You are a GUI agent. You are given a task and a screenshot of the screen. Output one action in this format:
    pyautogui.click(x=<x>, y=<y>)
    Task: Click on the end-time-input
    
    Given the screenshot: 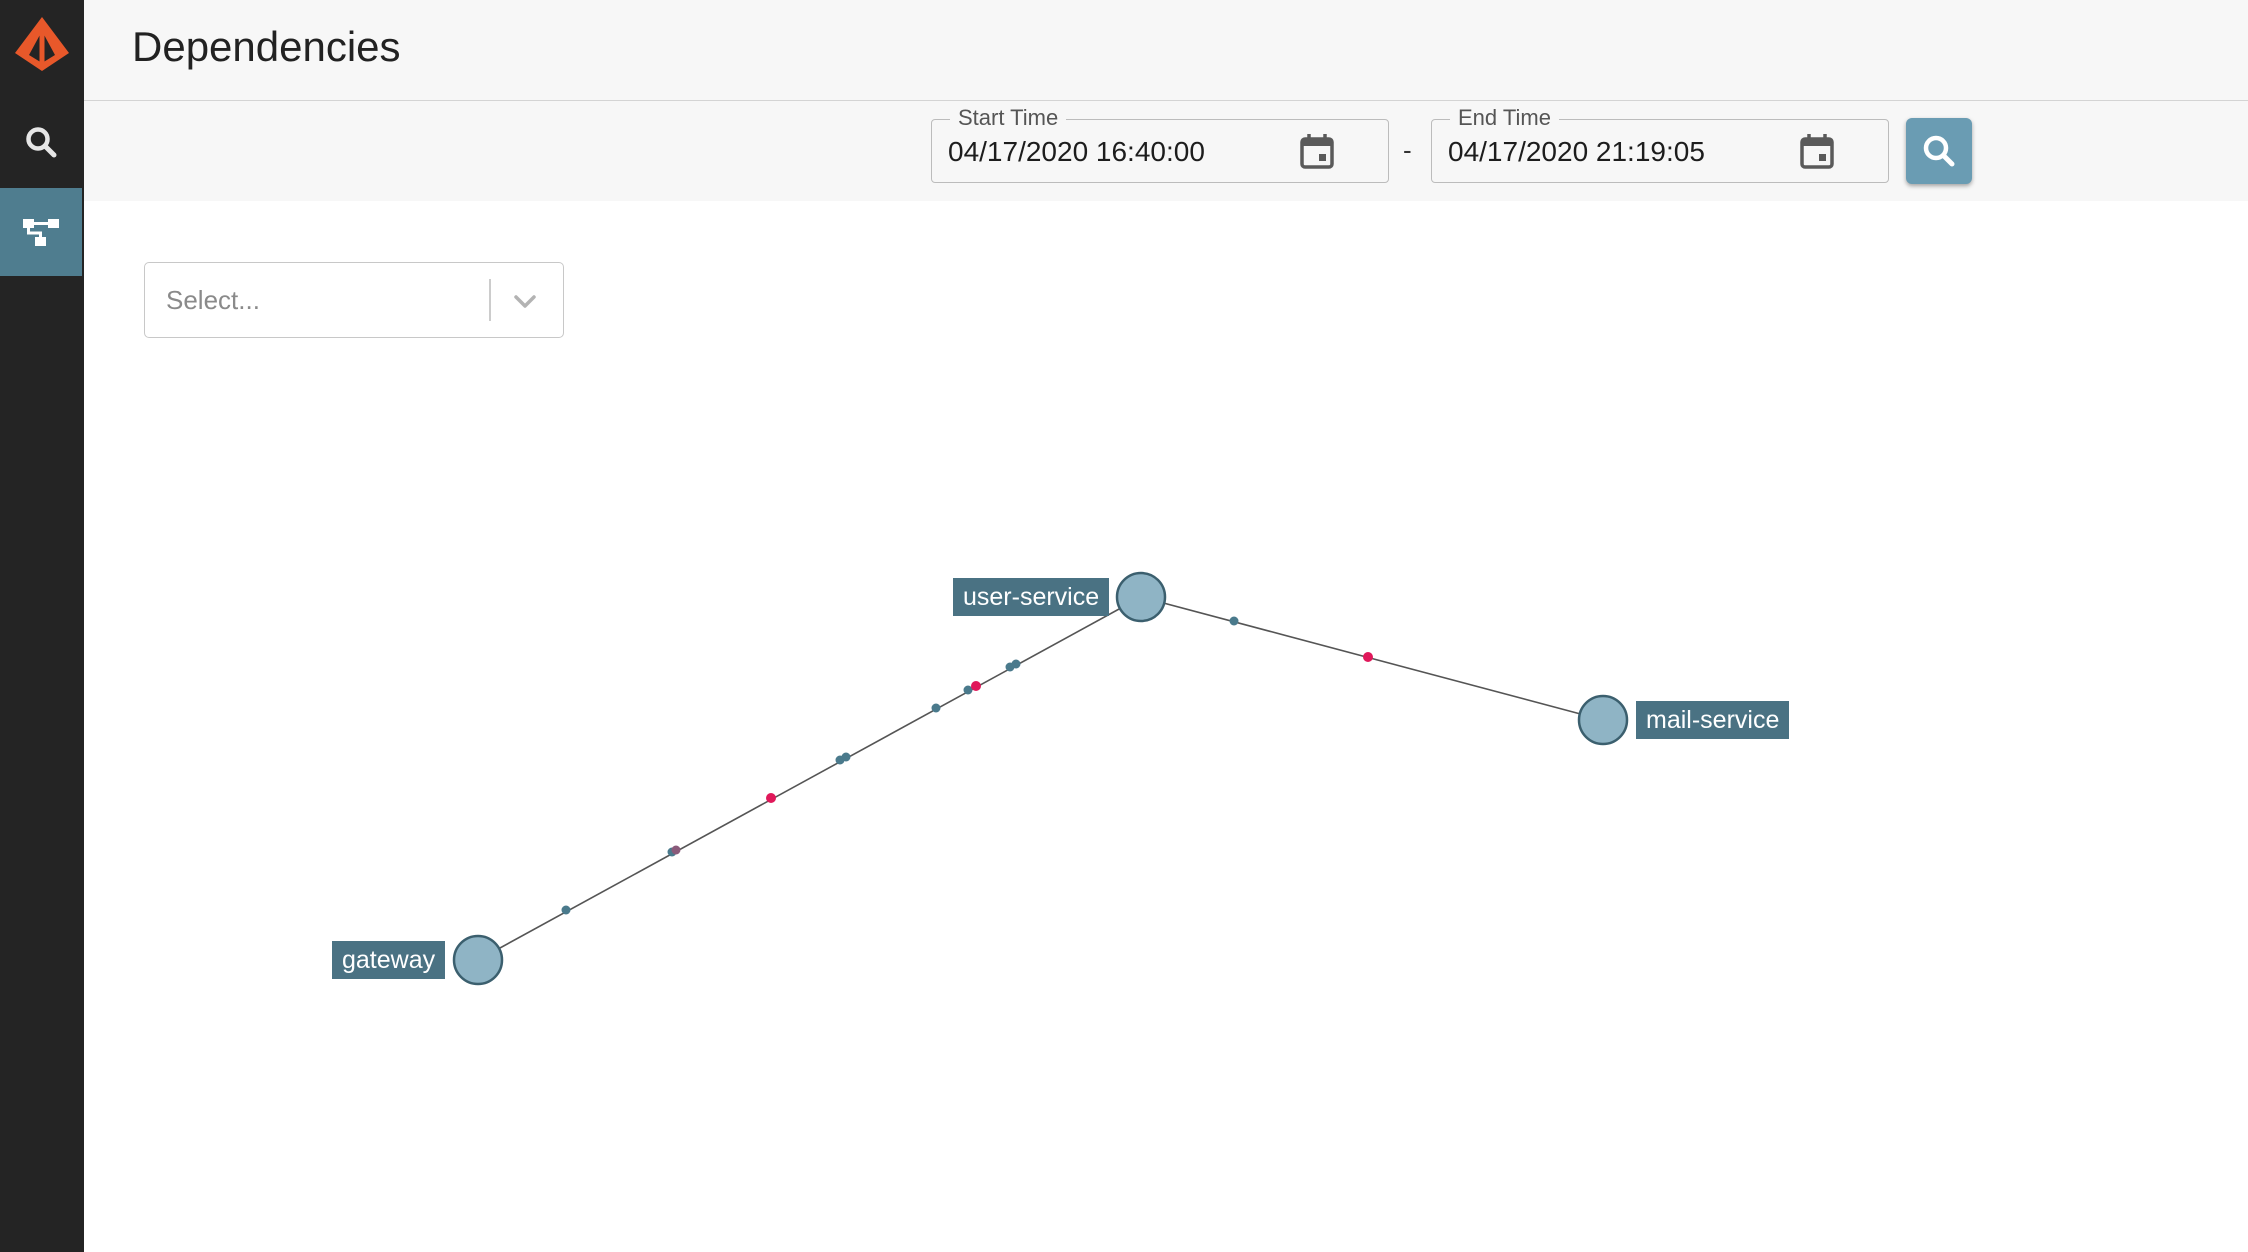 What is the action you would take?
    pyautogui.click(x=1618, y=152)
    